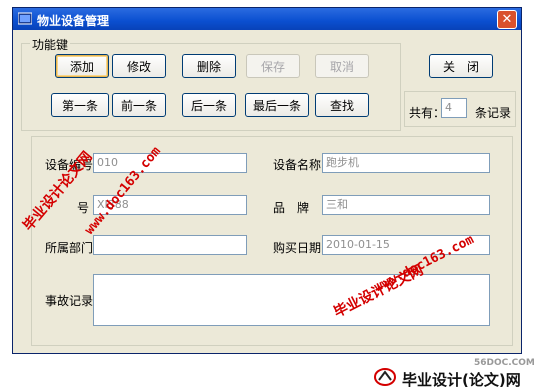 This screenshot has height=392, width=544. What do you see at coordinates (139, 105) in the screenshot?
I see `prev-record-button: 前一条` at bounding box center [139, 105].